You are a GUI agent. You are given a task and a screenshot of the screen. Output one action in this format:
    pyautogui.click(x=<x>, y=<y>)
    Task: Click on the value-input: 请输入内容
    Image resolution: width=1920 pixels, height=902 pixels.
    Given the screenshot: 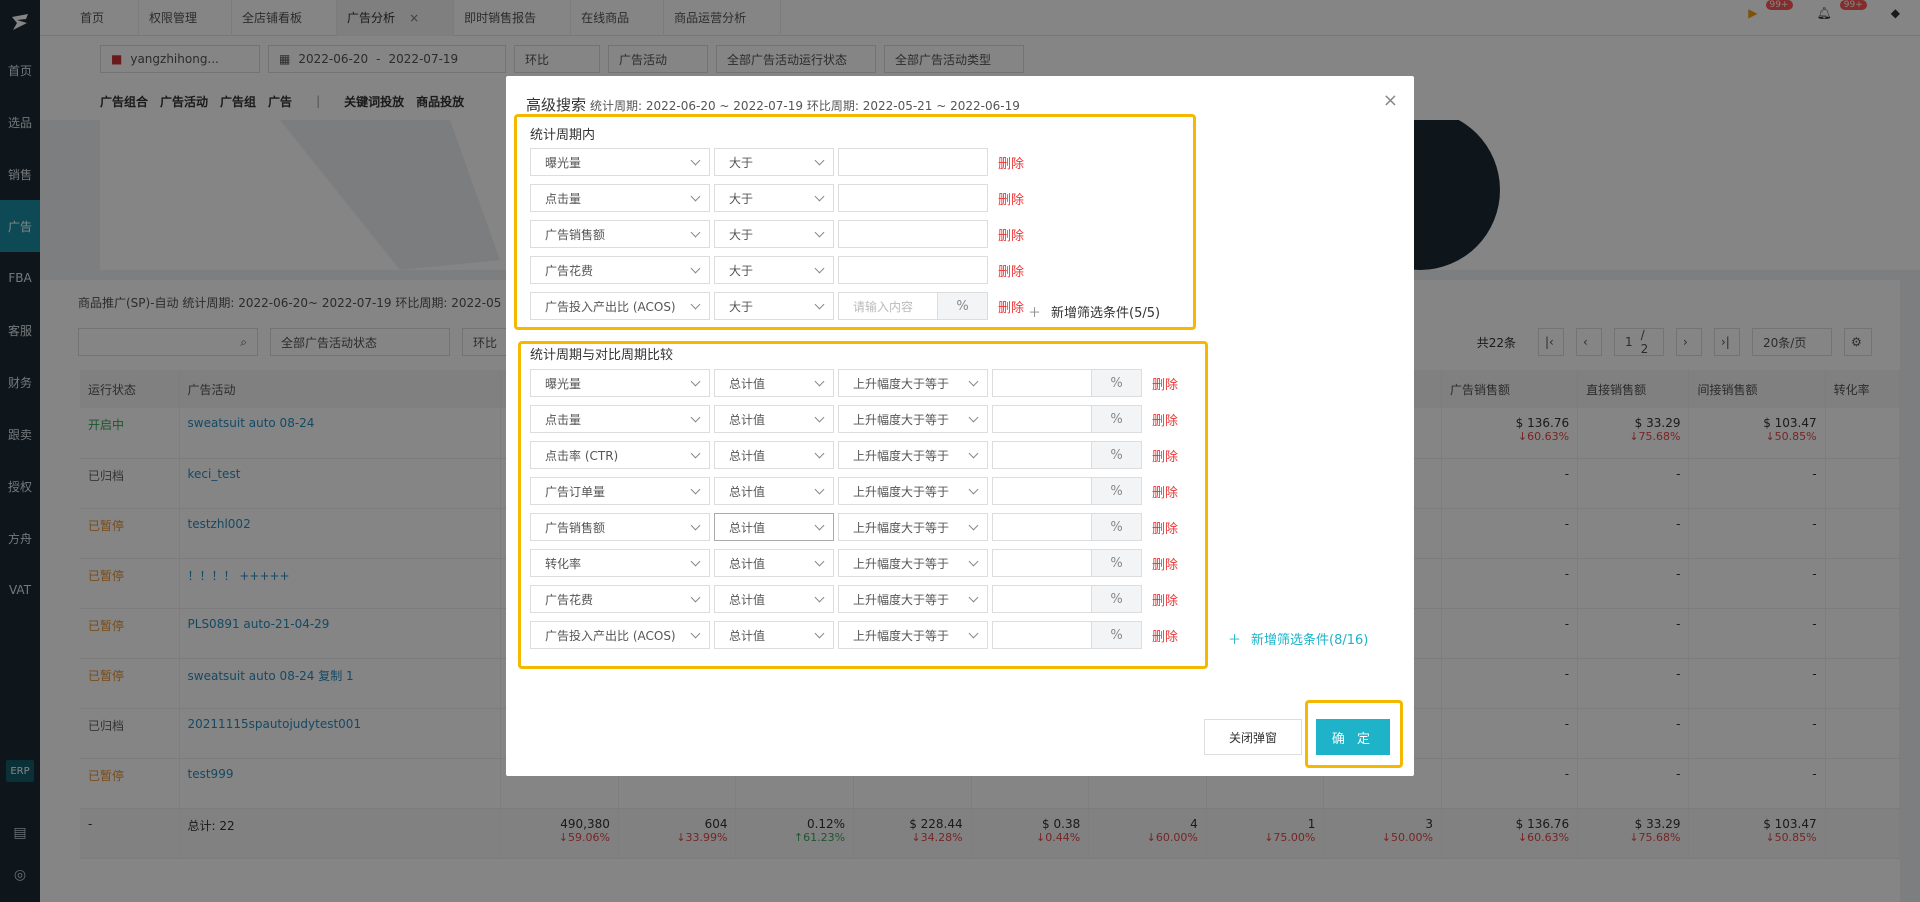 What is the action you would take?
    pyautogui.click(x=888, y=306)
    